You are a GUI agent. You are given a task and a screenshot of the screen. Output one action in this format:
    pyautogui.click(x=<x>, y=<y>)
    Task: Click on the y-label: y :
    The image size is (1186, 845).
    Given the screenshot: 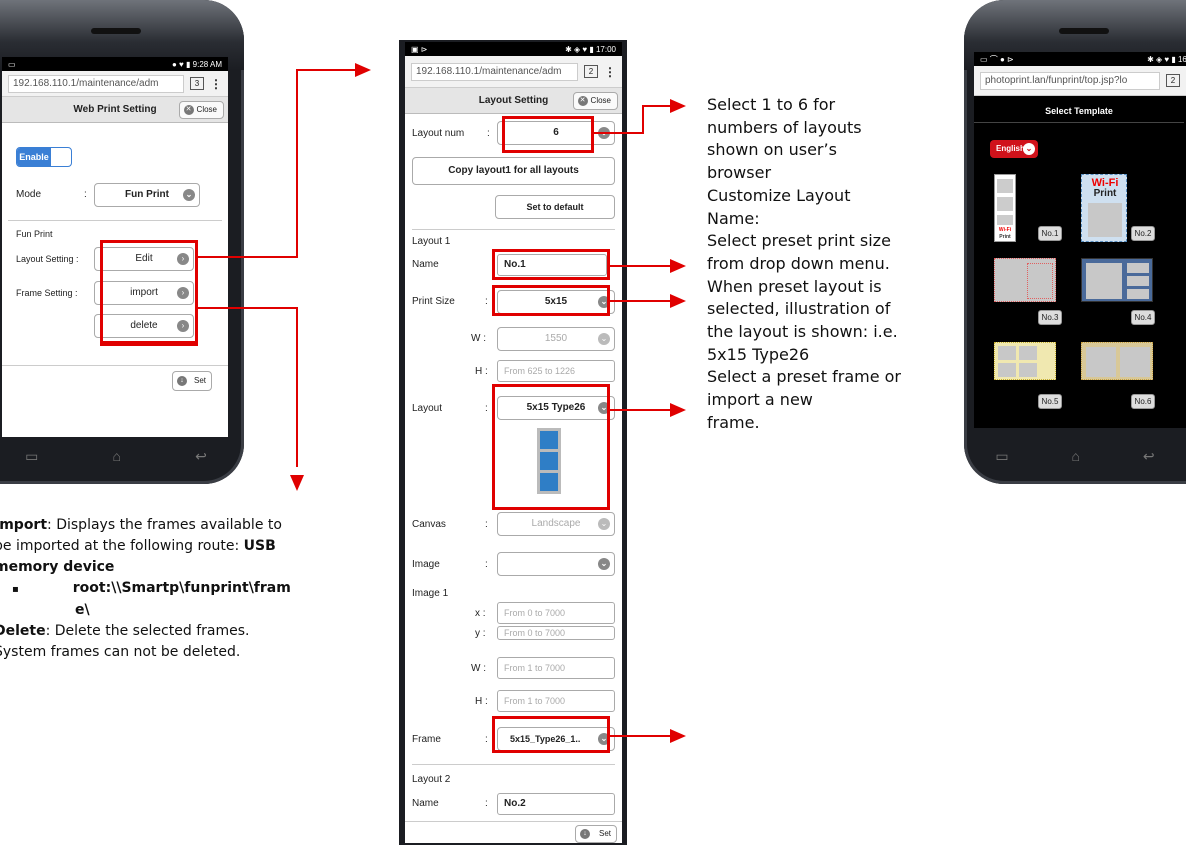 What is the action you would take?
    pyautogui.click(x=480, y=633)
    